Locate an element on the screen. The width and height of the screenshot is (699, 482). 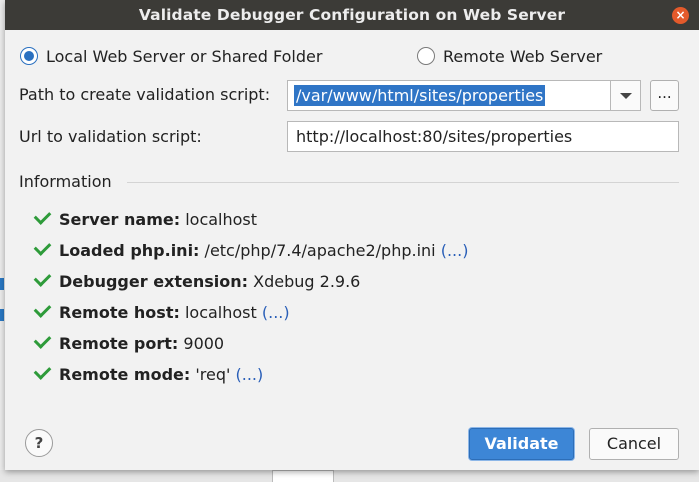
chevron-down-icon is located at coordinates (625, 95).